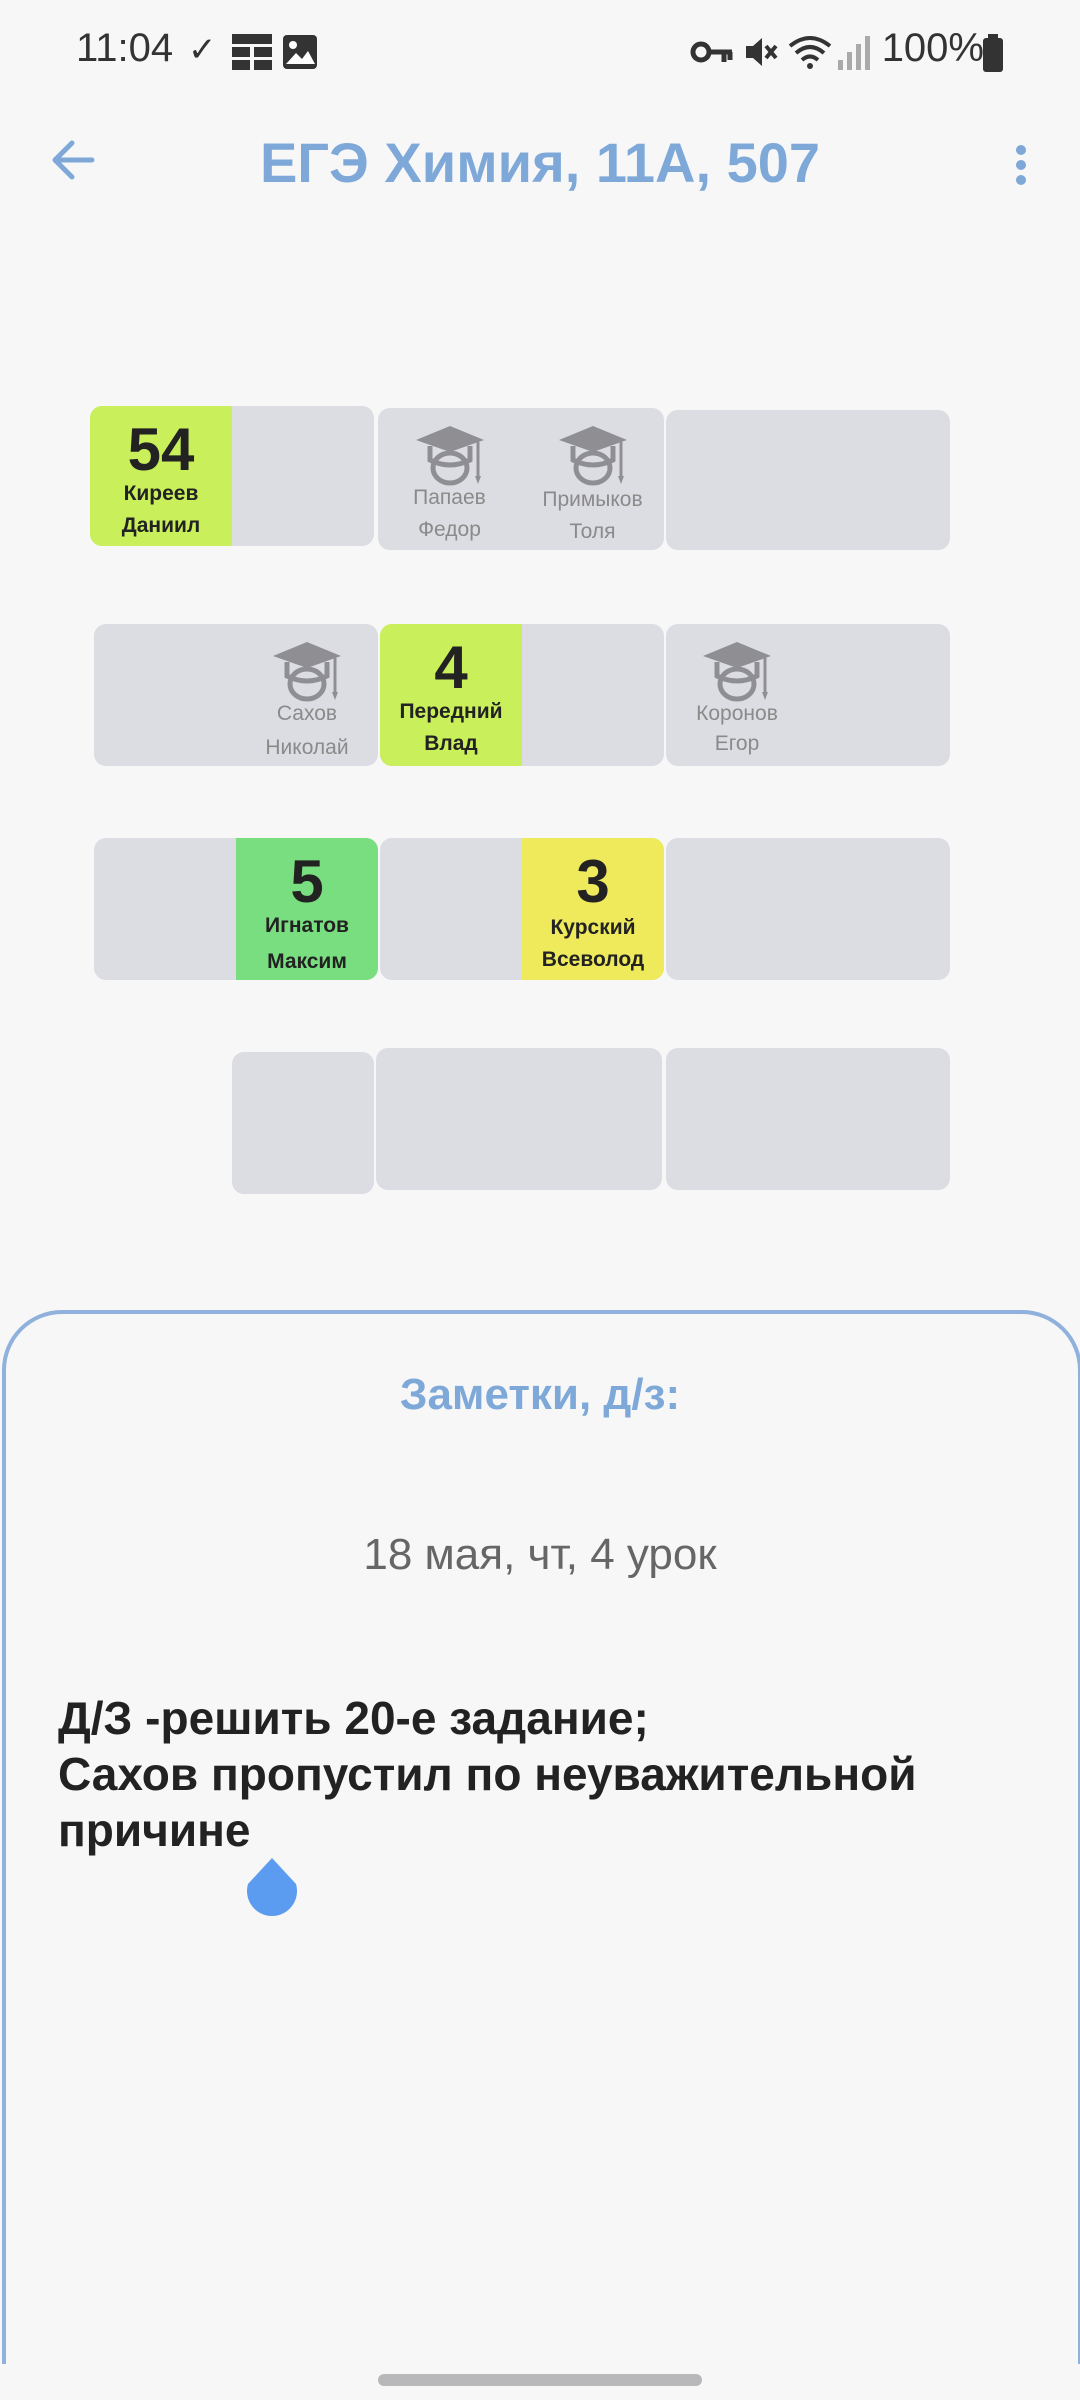 This screenshot has width=1080, height=2400. Describe the element at coordinates (272, 1889) in the screenshot. I see `text-cursor-handle-icon` at that location.